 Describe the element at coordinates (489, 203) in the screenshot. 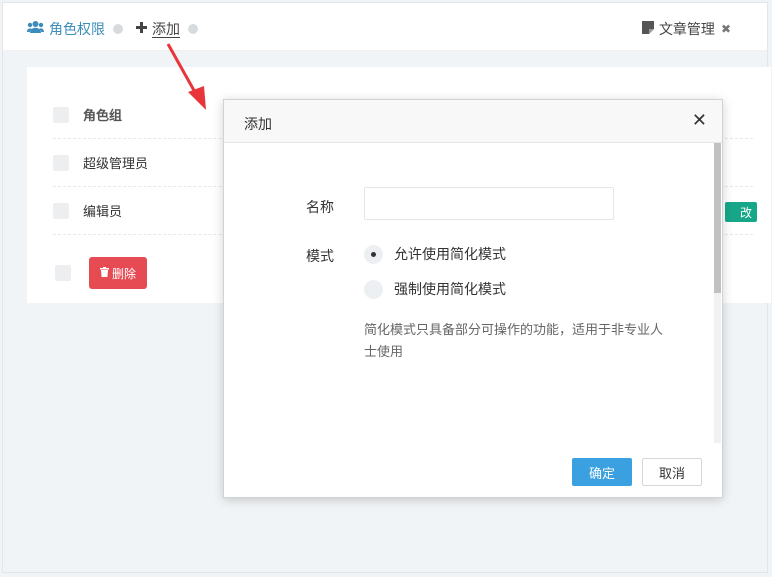

I see `name-input` at that location.